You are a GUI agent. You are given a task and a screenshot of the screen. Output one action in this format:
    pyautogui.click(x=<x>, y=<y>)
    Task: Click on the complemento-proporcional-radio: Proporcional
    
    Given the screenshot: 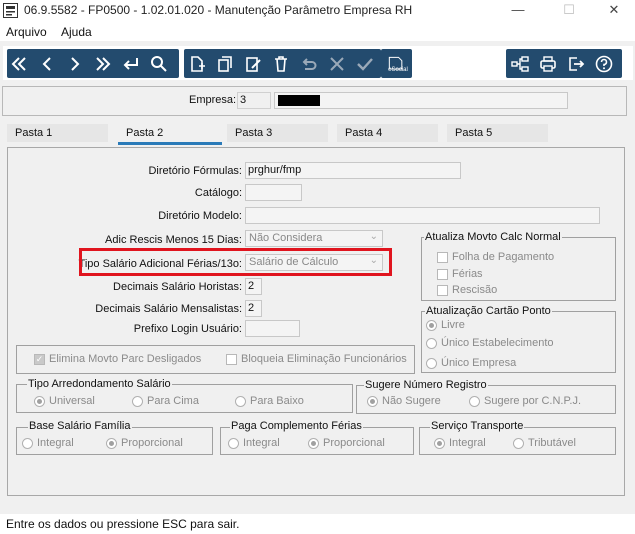 What is the action you would take?
    pyautogui.click(x=346, y=443)
    